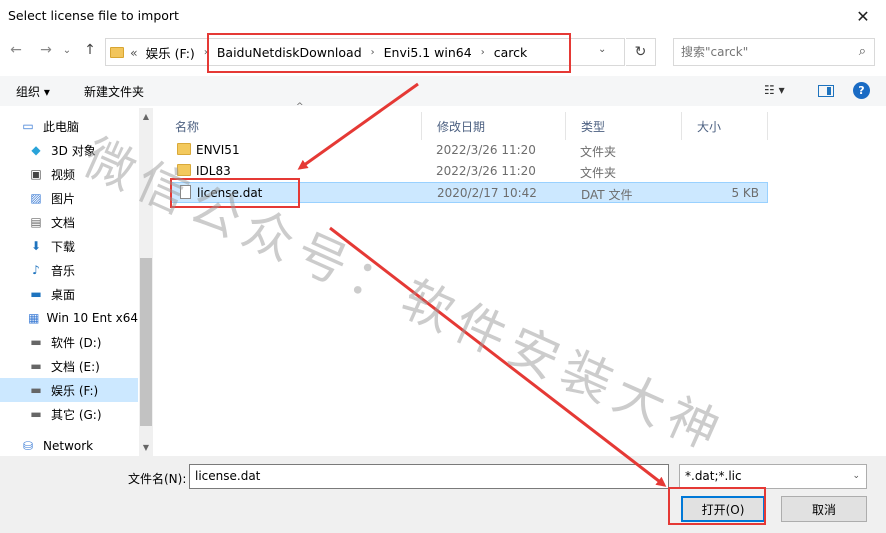 Image resolution: width=886 pixels, height=533 pixels. What do you see at coordinates (75, 390) in the screenshot?
I see `sidebar-item-label: 娱乐 (F:)` at bounding box center [75, 390].